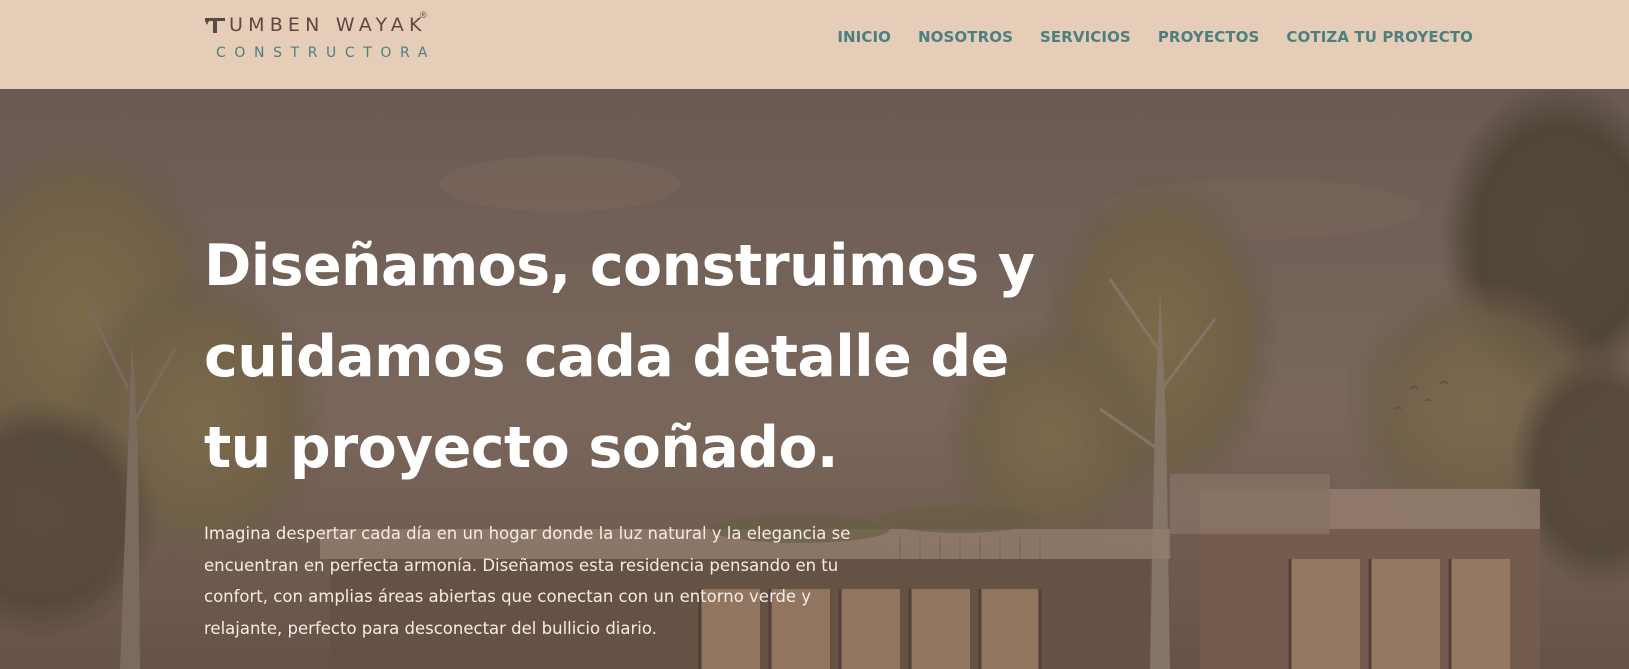  Describe the element at coordinates (215, 25) in the screenshot. I see `t-logo-mark-icon` at that location.